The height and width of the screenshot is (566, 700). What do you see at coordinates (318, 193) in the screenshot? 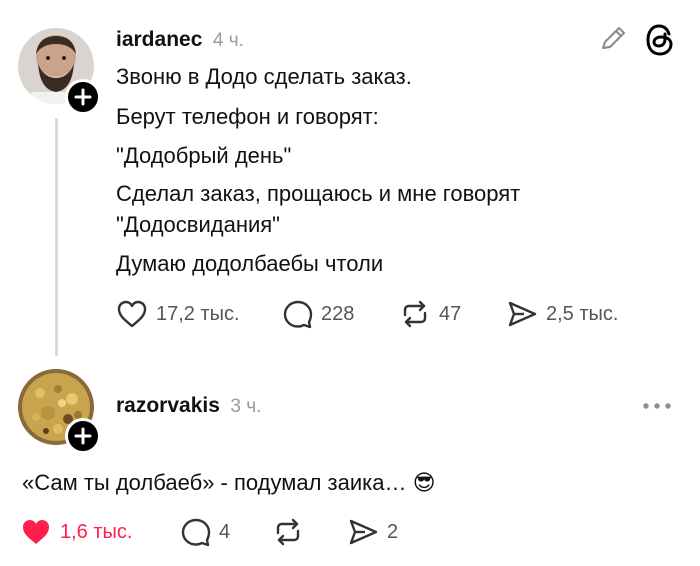
I see `post-line-4: Сделал заказ, прощаюсь и мне говорят` at bounding box center [318, 193].